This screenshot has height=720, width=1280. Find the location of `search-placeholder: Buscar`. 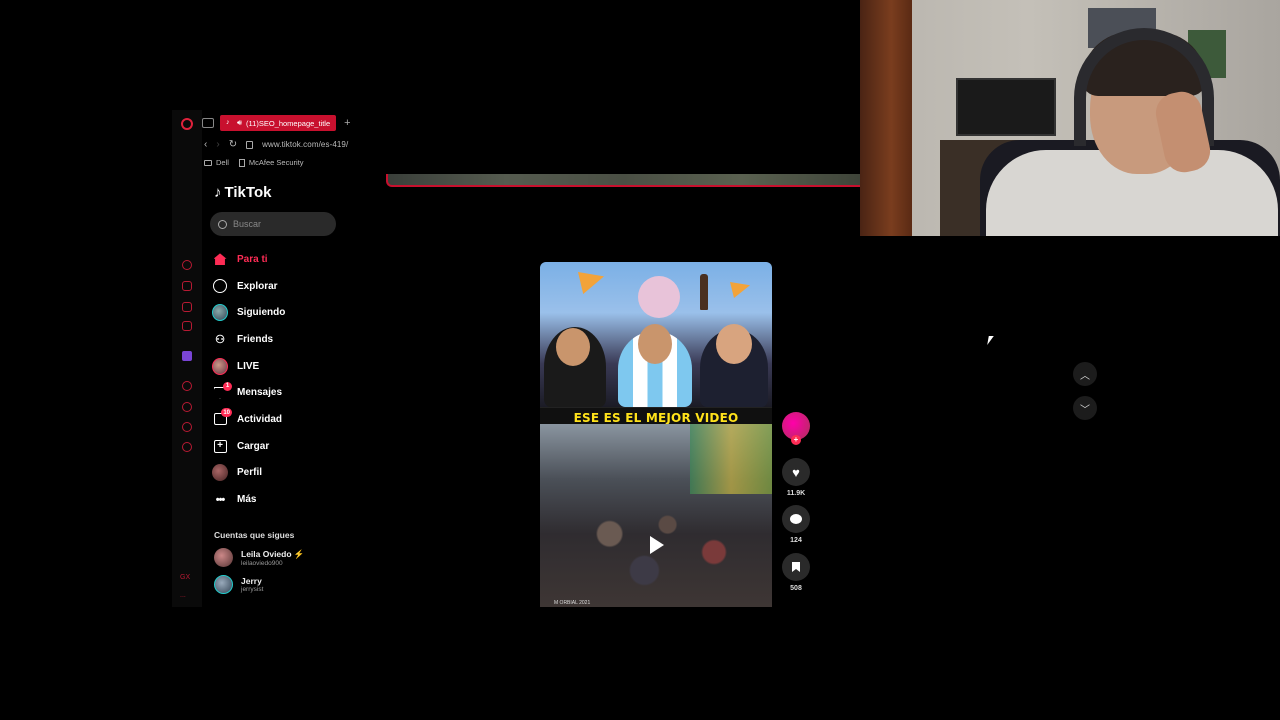

search-placeholder: Buscar is located at coordinates (247, 224).